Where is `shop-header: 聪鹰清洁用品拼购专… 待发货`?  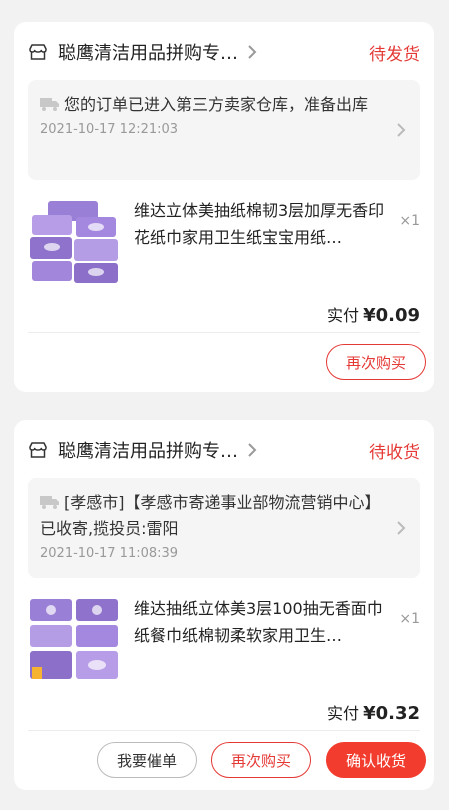 shop-header: 聪鹰清洁用品拼购专… 待发货 is located at coordinates (224, 52).